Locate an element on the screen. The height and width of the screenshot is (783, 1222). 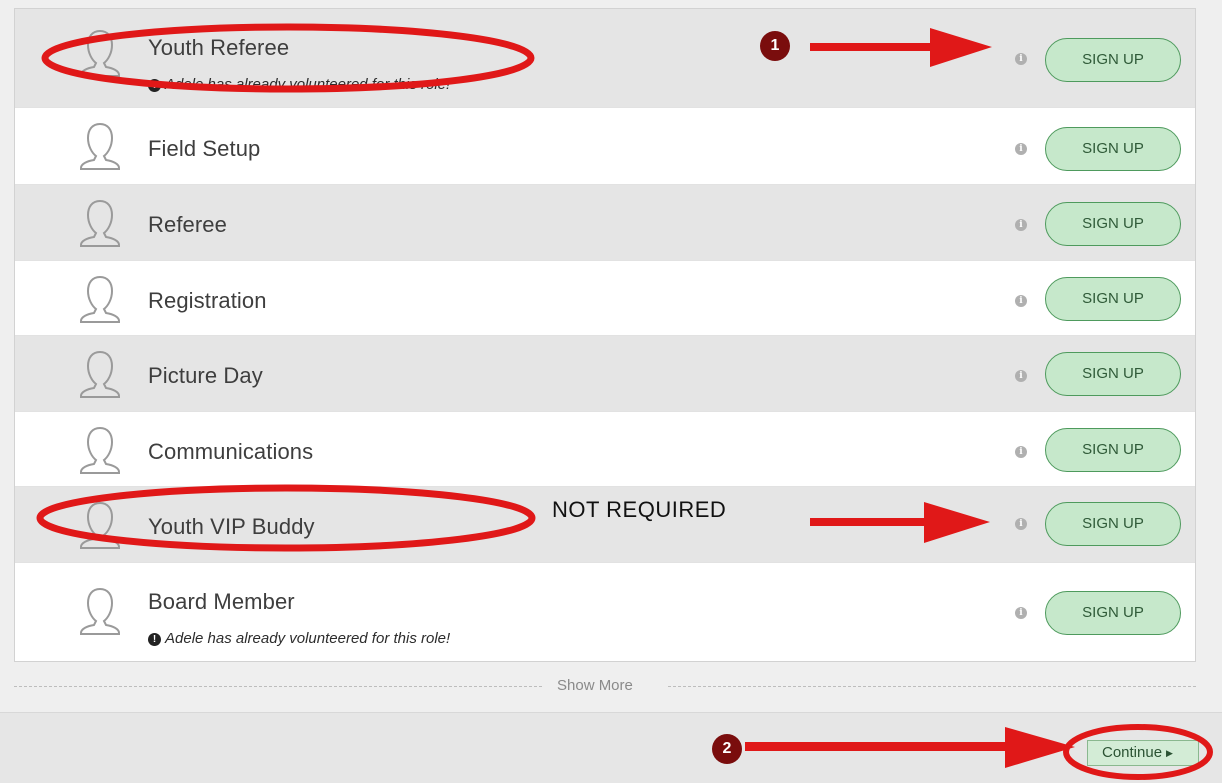
divider-line-right is located at coordinates (932, 686).